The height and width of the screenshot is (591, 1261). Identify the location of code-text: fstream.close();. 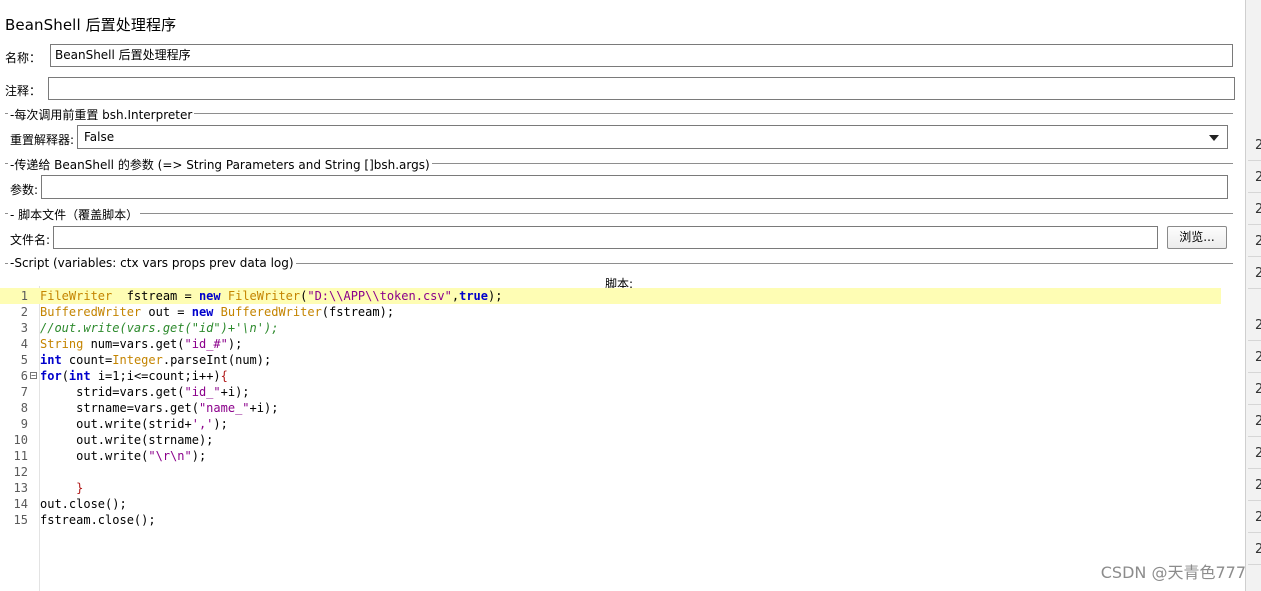
(98, 520).